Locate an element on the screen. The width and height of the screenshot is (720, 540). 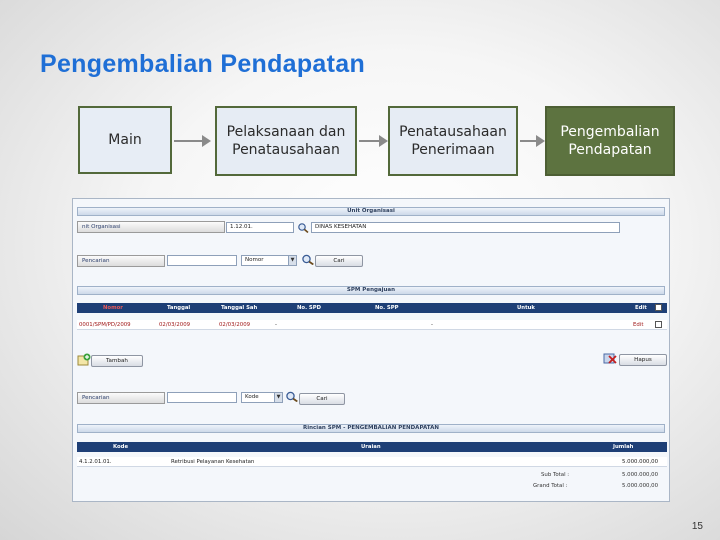
flow-step-main: Main is located at coordinates (125, 140).